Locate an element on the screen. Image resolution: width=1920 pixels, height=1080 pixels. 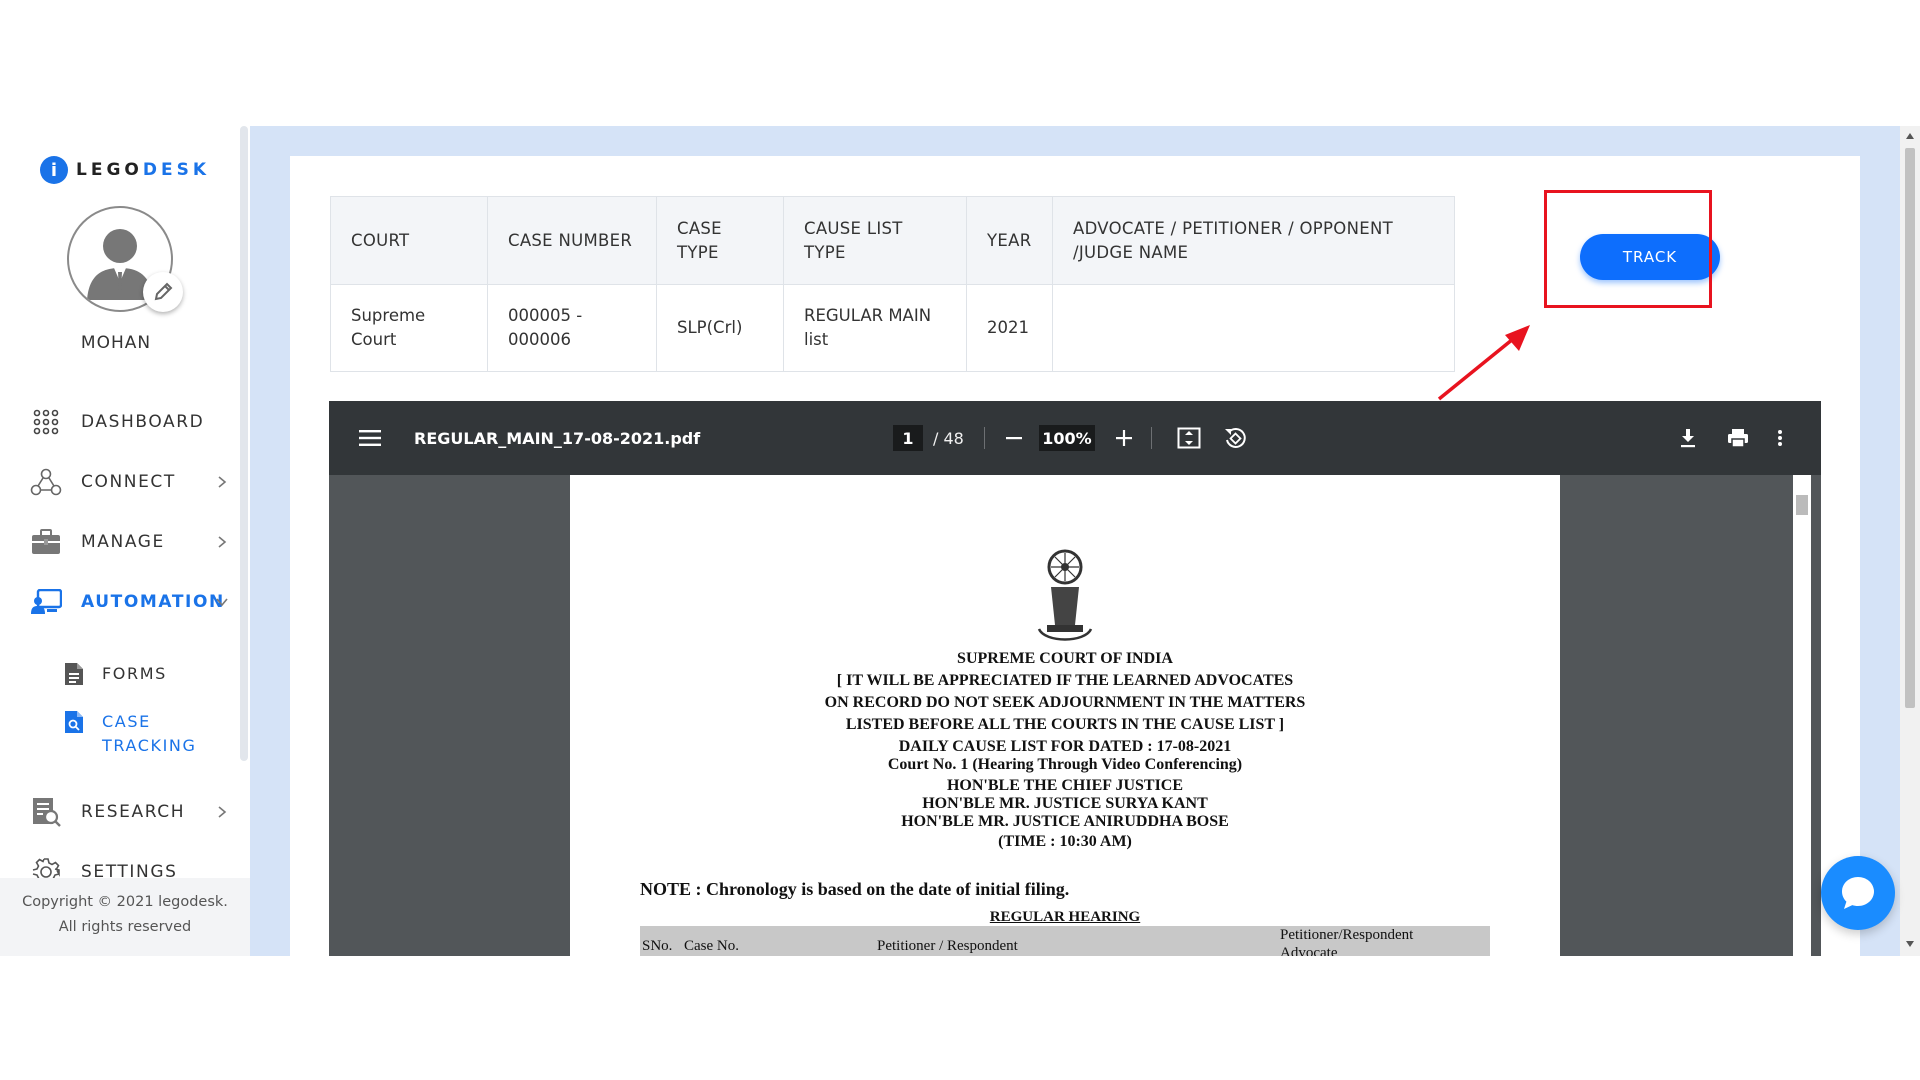
sidebar-item-label: MANAGE is located at coordinates (123, 542).